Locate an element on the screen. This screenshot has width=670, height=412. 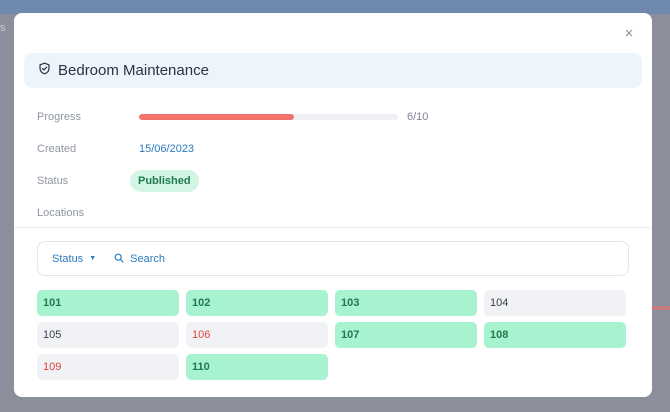
status-row: Status Published is located at coordinates (118, 181).